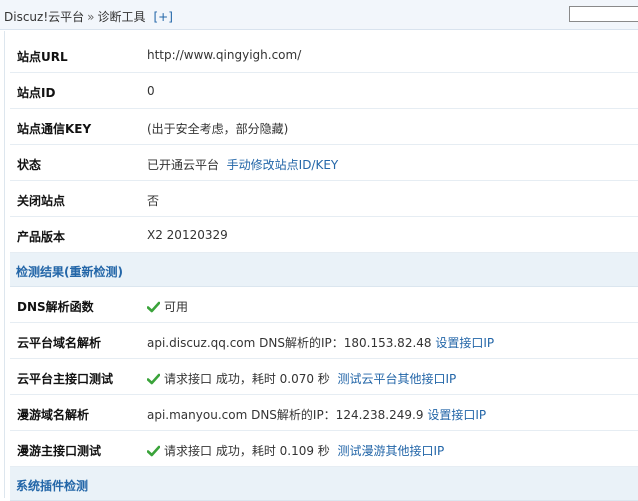  What do you see at coordinates (163, 17) in the screenshot?
I see `add-shortcut-link: [+]` at bounding box center [163, 17].